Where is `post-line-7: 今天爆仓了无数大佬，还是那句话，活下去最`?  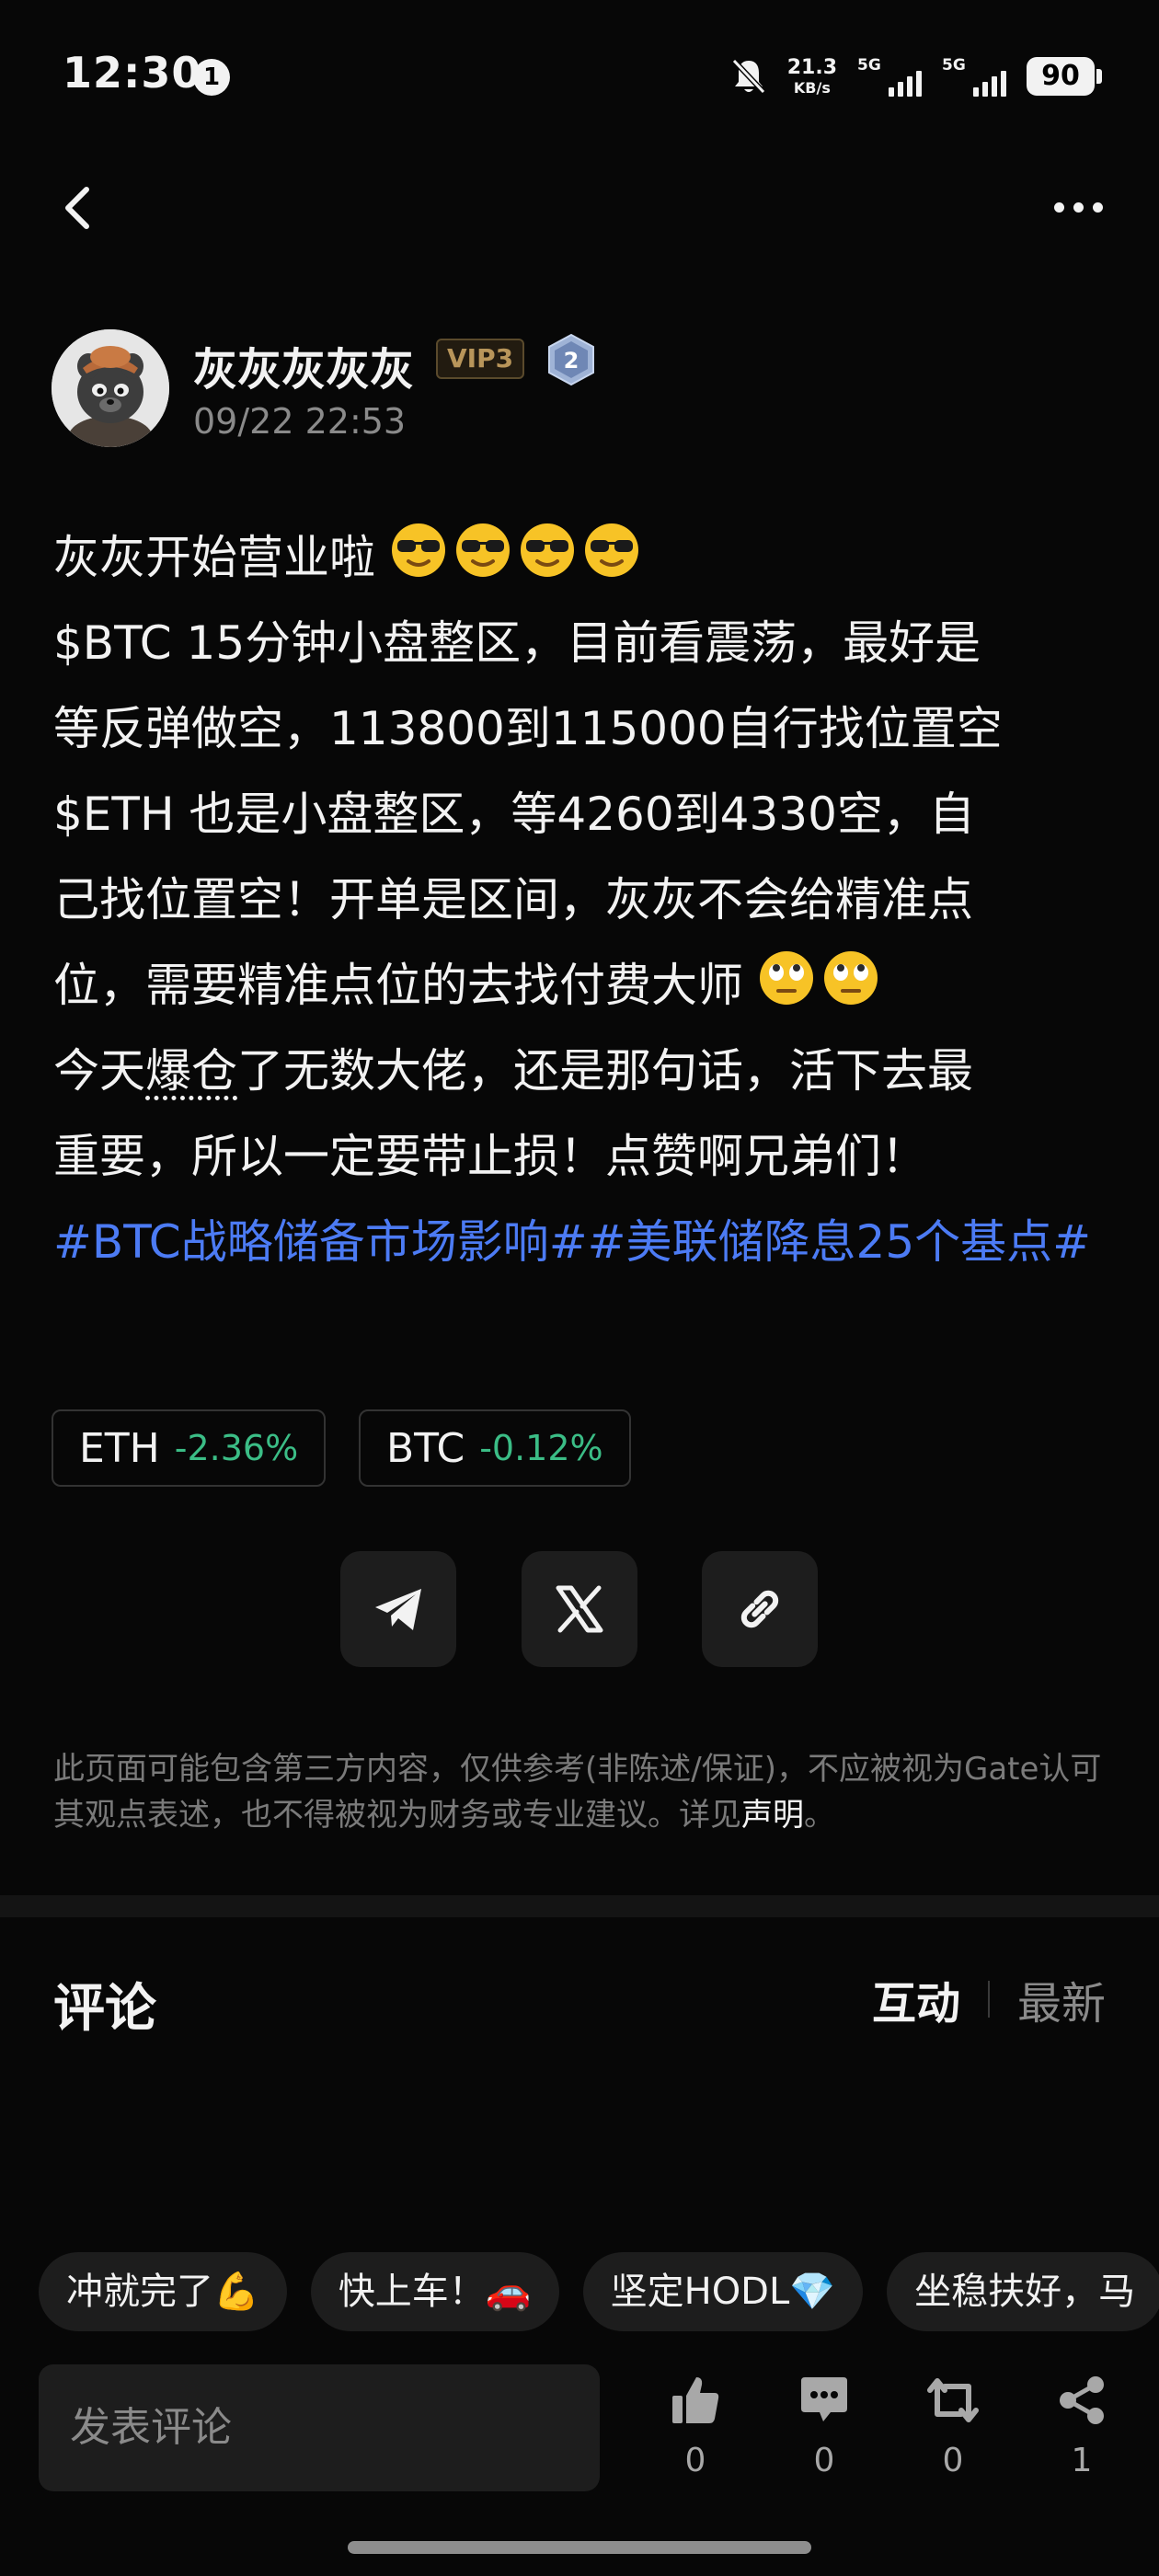 post-line-7: 今天爆仓了无数大佬，还是那句话，活下去最 is located at coordinates (582, 1071).